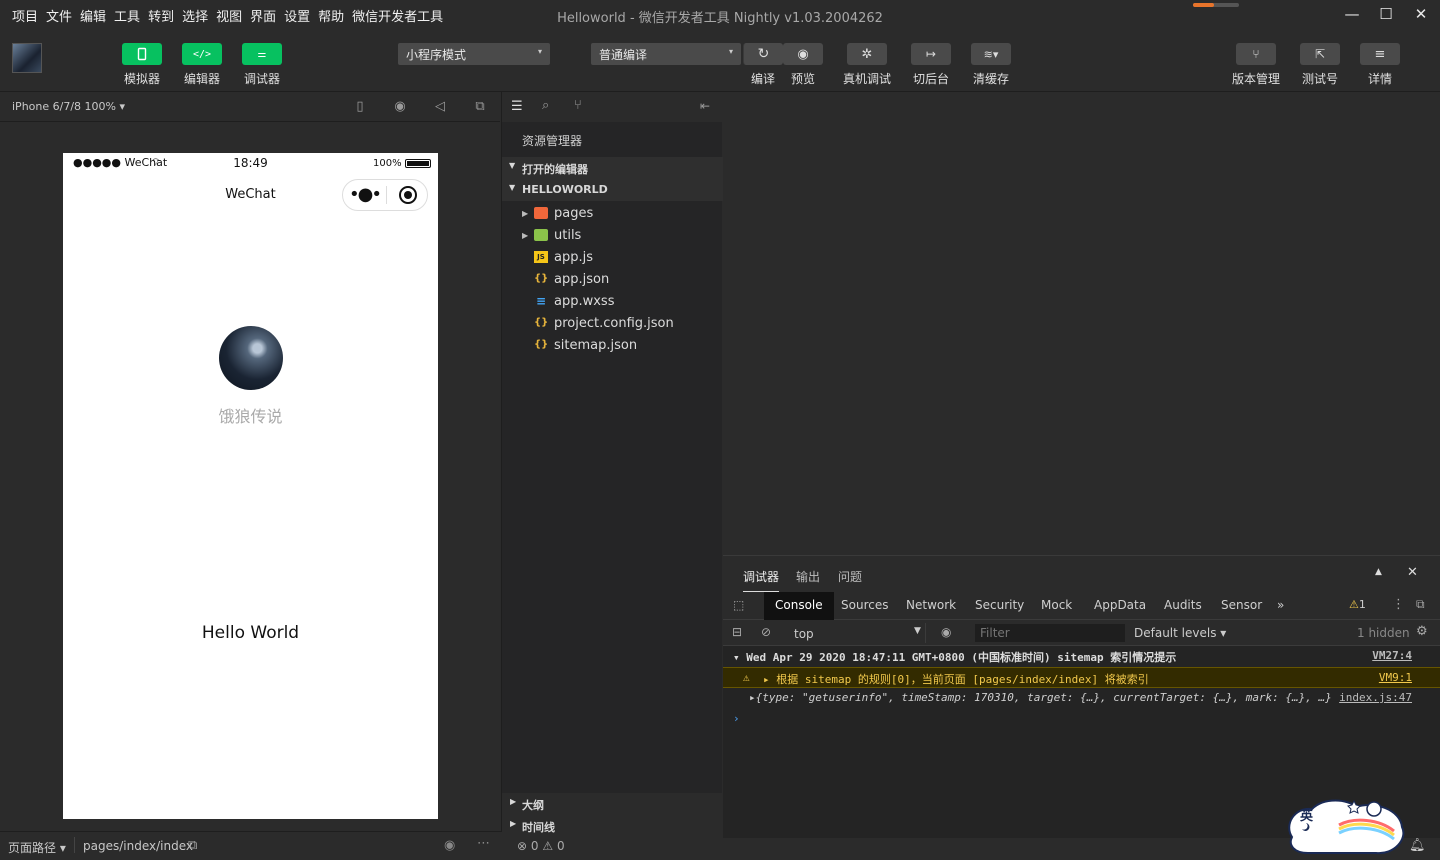 Image resolution: width=1440 pixels, height=860 pixels. What do you see at coordinates (1081, 574) in the screenshot?
I see `debugger-tabs: 调试器 输出 问题 ▲ ✕` at bounding box center [1081, 574].